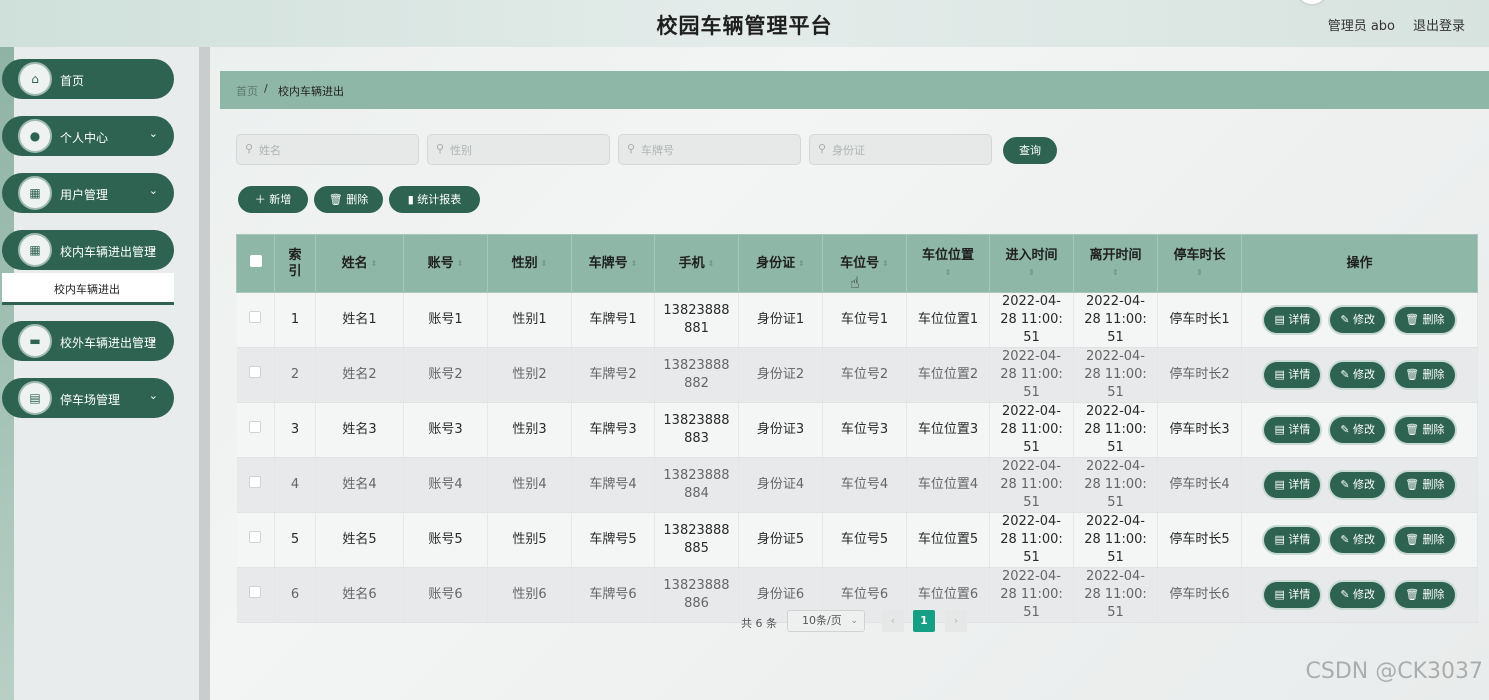 The width and height of the screenshot is (1489, 700). Describe the element at coordinates (1031, 430) in the screenshot. I see `table-cell: 2022-04-28 11:00:51` at that location.